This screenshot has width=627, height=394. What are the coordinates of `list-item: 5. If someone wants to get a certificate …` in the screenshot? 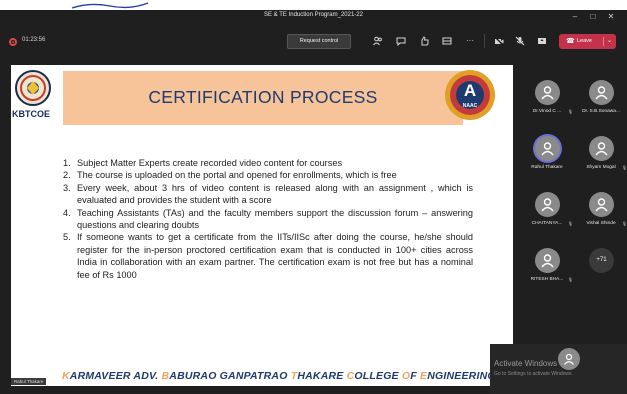 It's located at (268, 256).